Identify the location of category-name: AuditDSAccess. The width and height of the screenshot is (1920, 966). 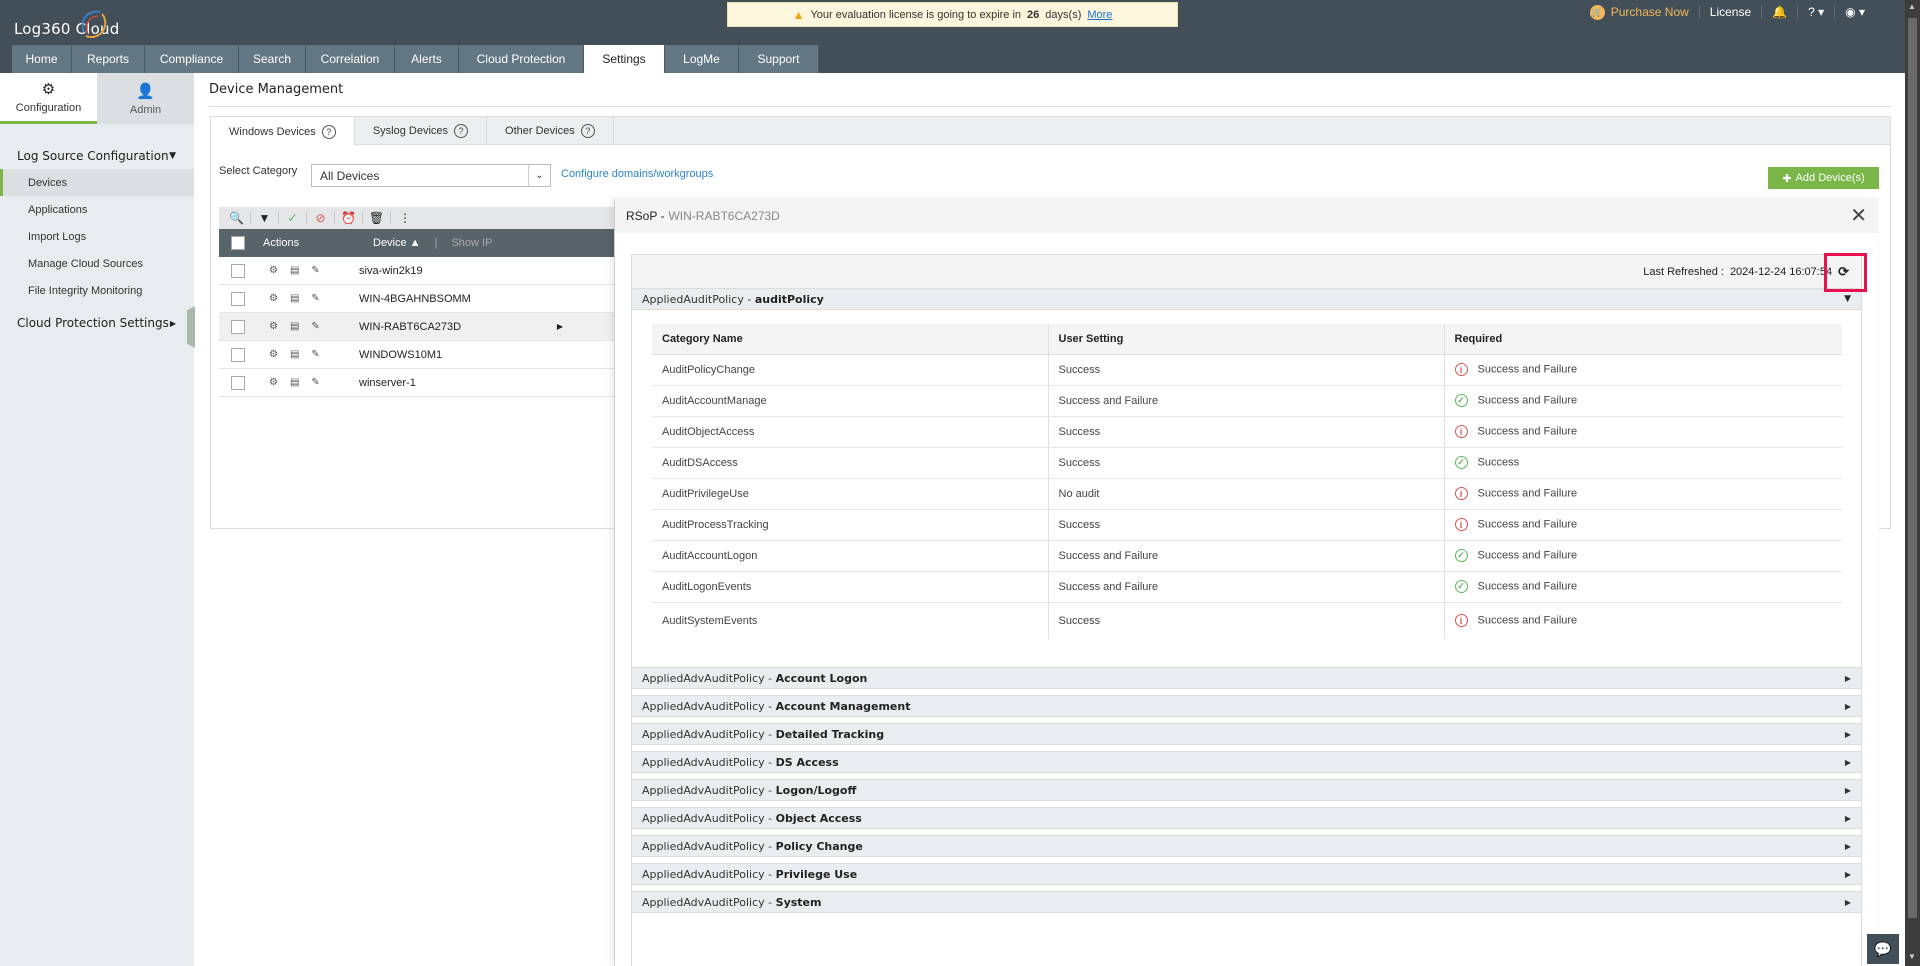
(850, 463).